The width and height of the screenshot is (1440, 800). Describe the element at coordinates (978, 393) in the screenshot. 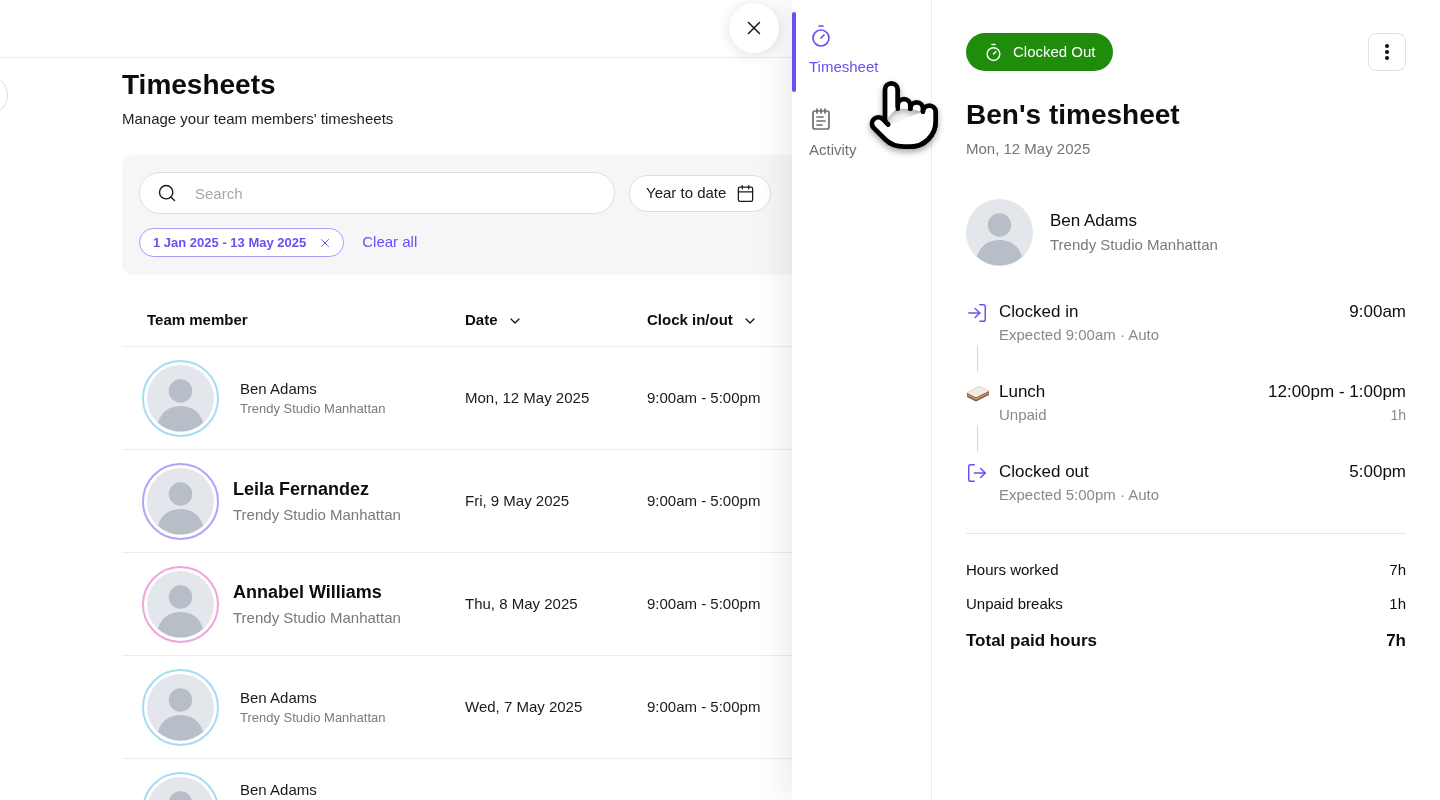

I see `sandwich-icon` at that location.